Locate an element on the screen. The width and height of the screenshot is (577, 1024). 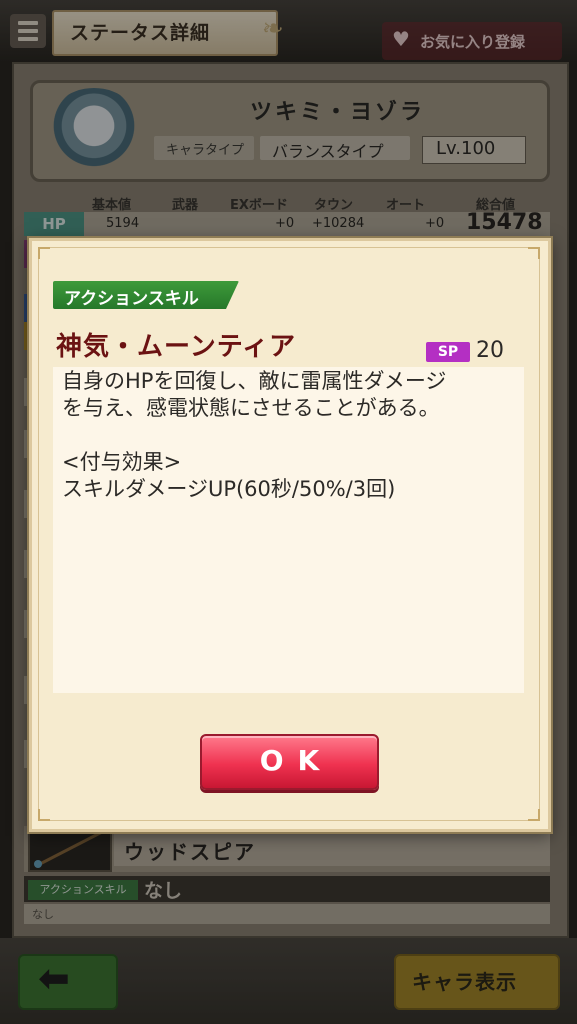
sp-badge: SP is located at coordinates (448, 352).